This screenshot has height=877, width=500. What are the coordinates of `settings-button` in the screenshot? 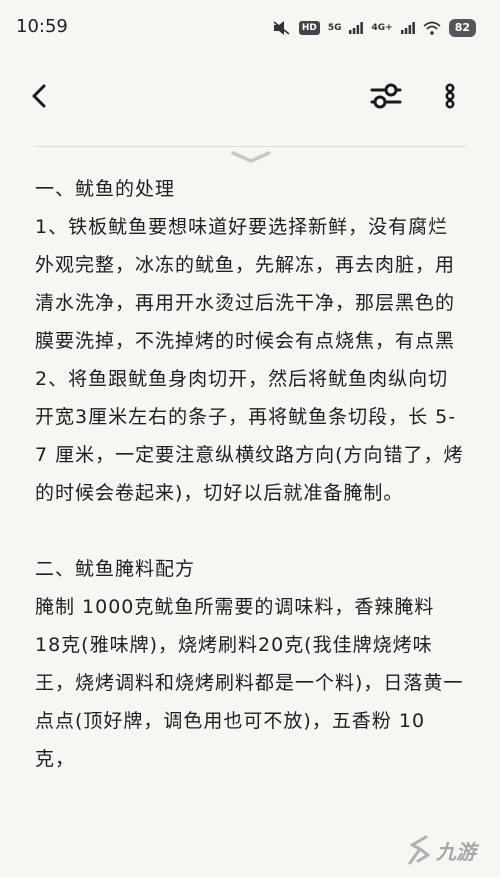 It's located at (386, 96).